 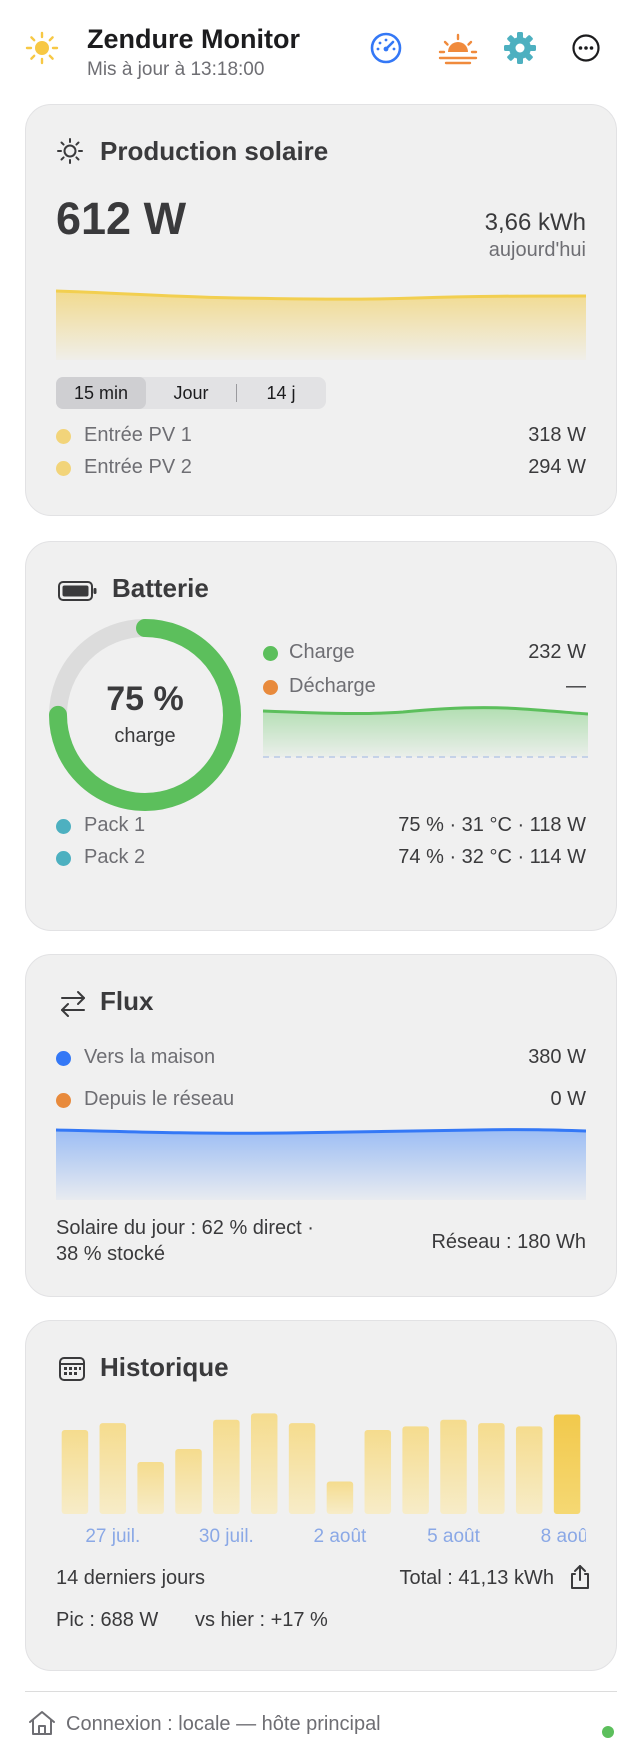 What do you see at coordinates (576, 686) in the screenshot?
I see `discharge-value: —` at bounding box center [576, 686].